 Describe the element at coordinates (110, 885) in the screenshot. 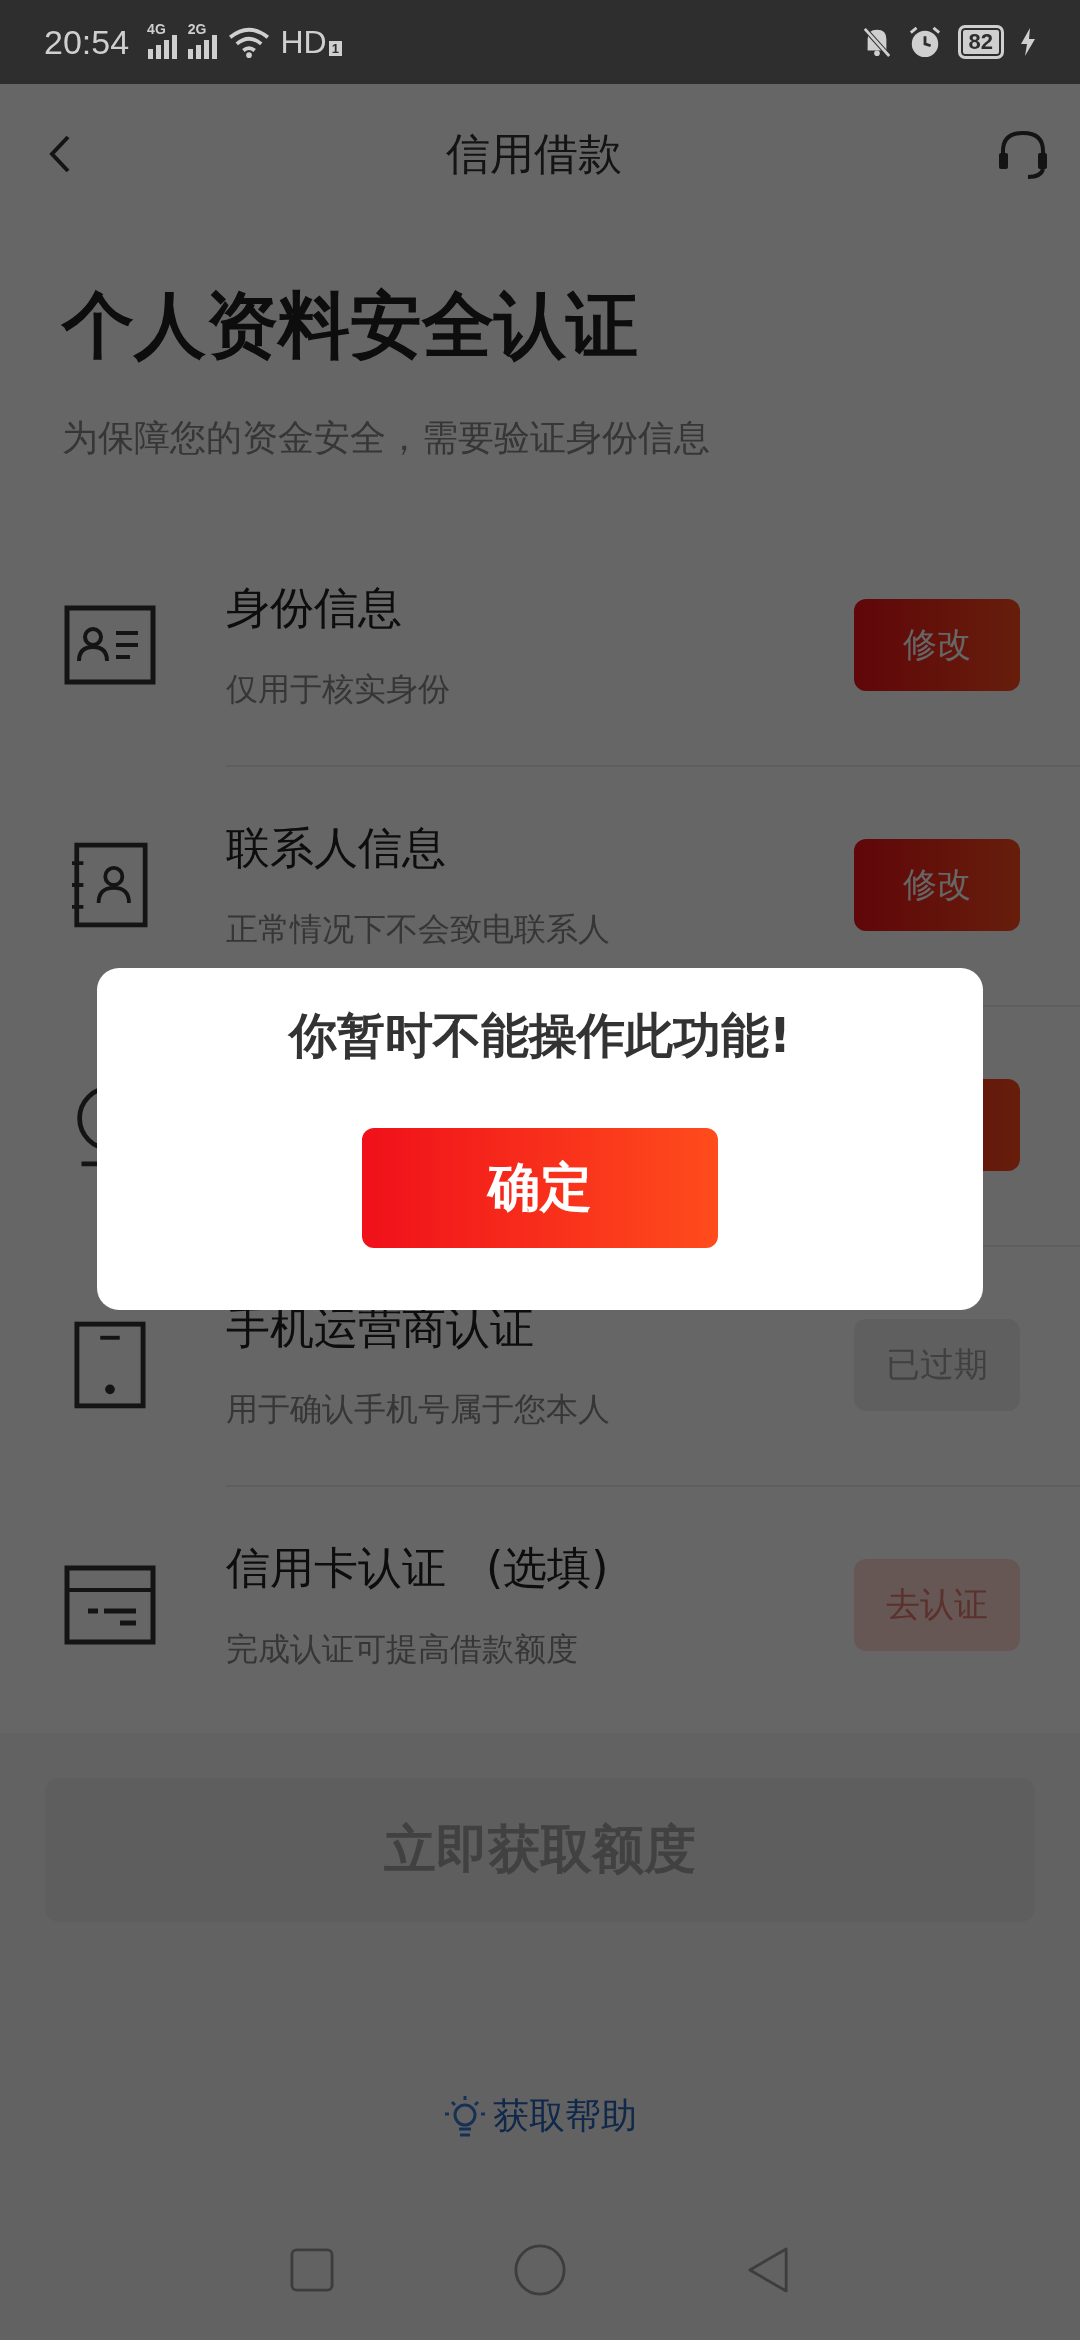

I see `contact-book-icon` at that location.